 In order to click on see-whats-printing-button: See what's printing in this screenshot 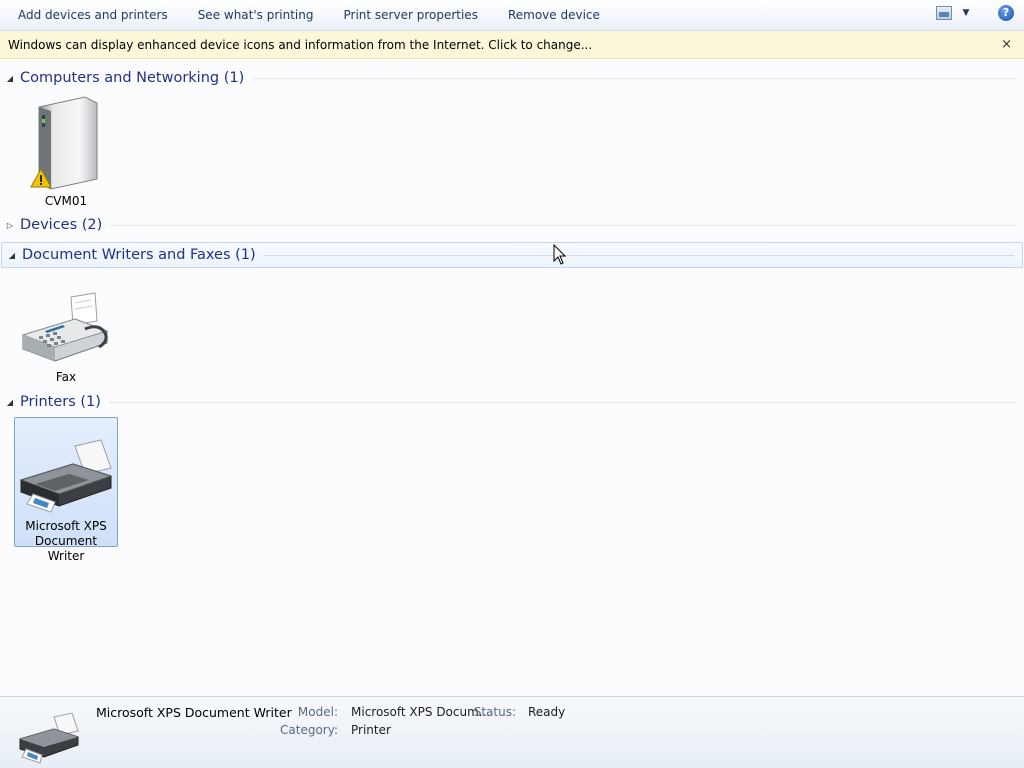, I will do `click(253, 15)`.